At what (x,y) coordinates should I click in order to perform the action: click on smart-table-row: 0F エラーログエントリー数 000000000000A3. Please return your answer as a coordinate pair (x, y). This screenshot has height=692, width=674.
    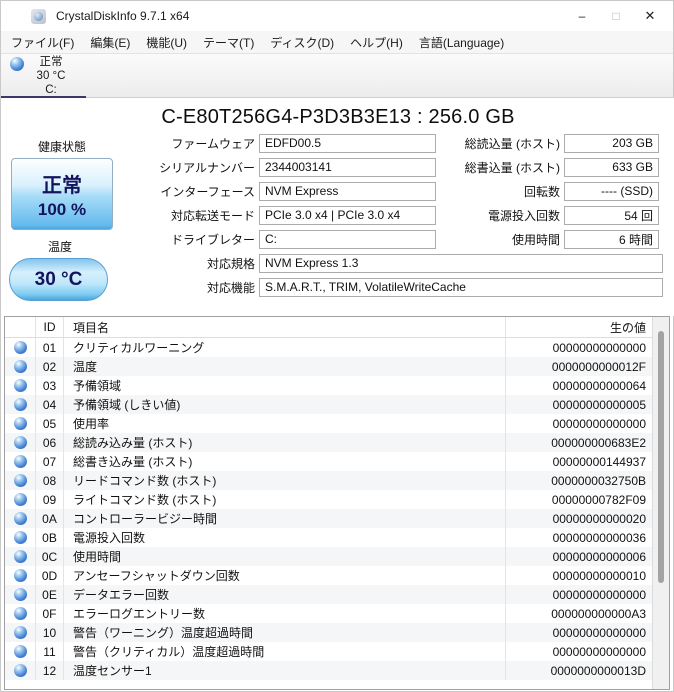
    Looking at the image, I should click on (328, 613).